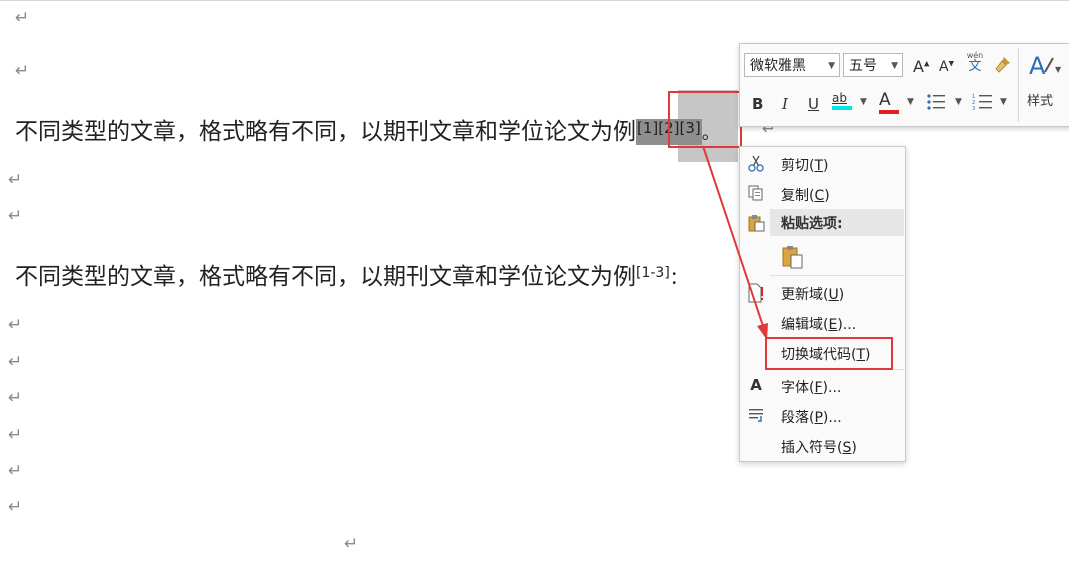 Image resolution: width=1069 pixels, height=563 pixels. I want to click on annotation-arrow, so click(735, 242).